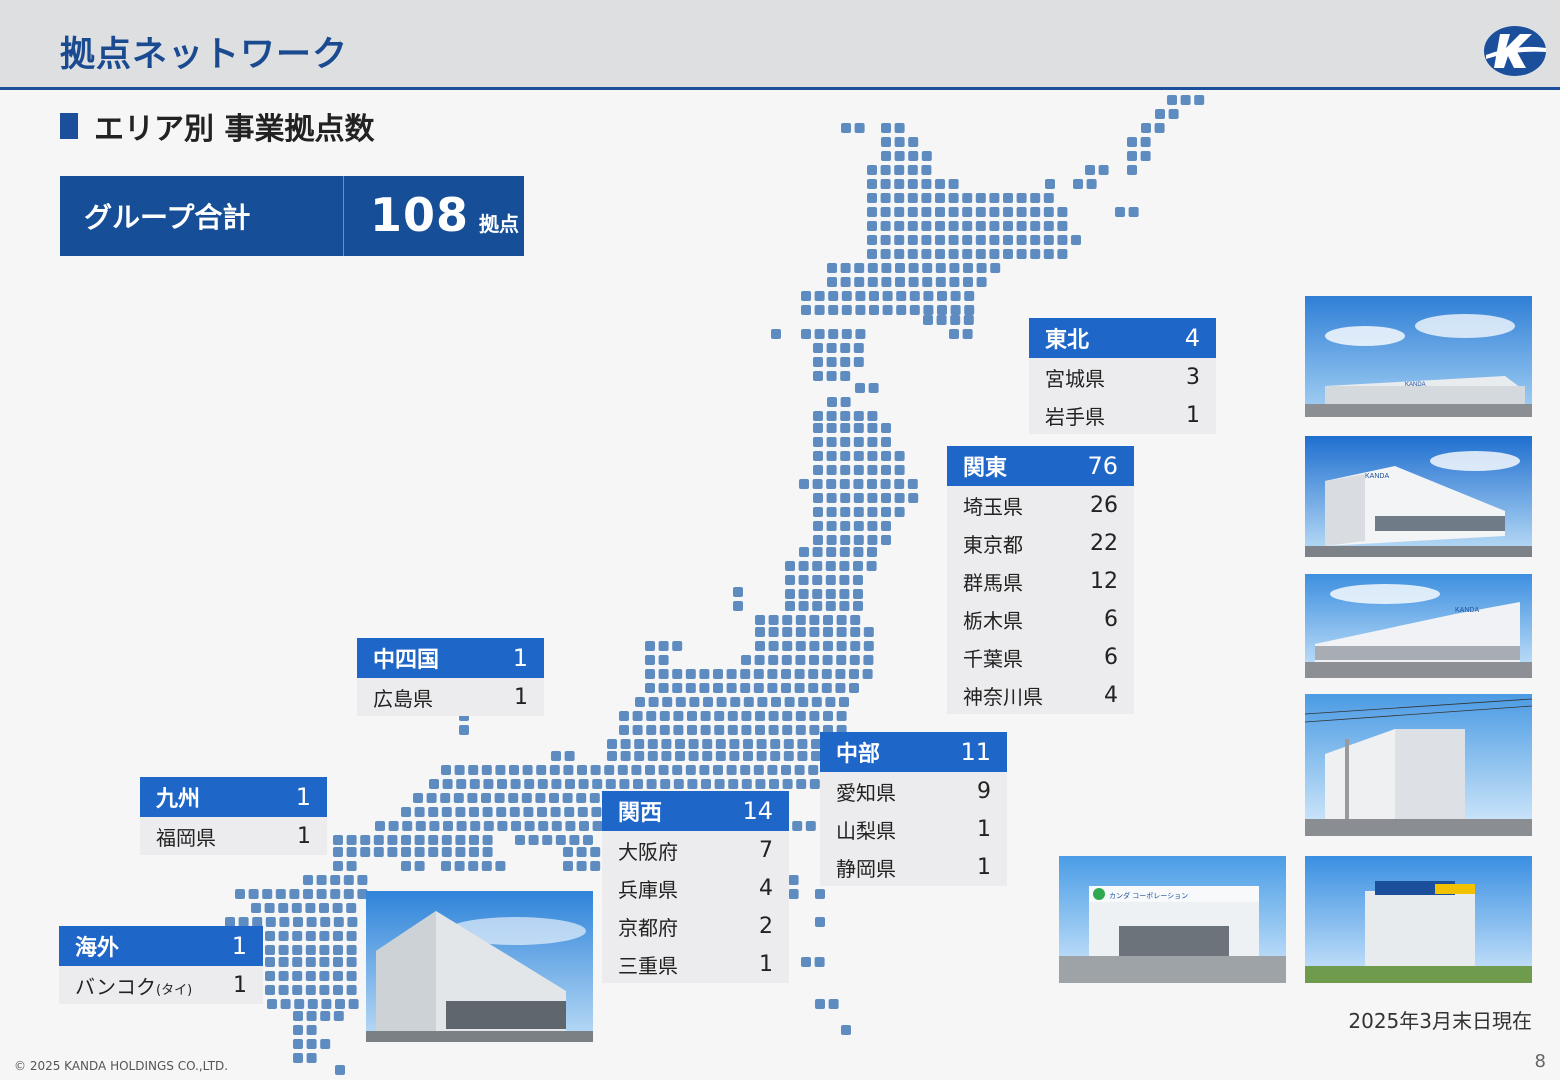 This screenshot has width=1560, height=1080. Describe the element at coordinates (695, 850) in the screenshot. I see `pref-row: 大阪府 7` at that location.